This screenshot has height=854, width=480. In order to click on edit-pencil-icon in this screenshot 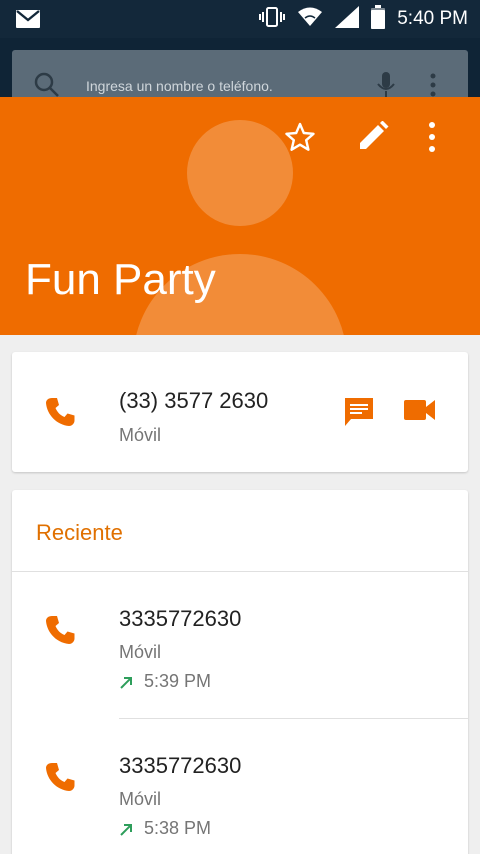, I will do `click(373, 139)`.